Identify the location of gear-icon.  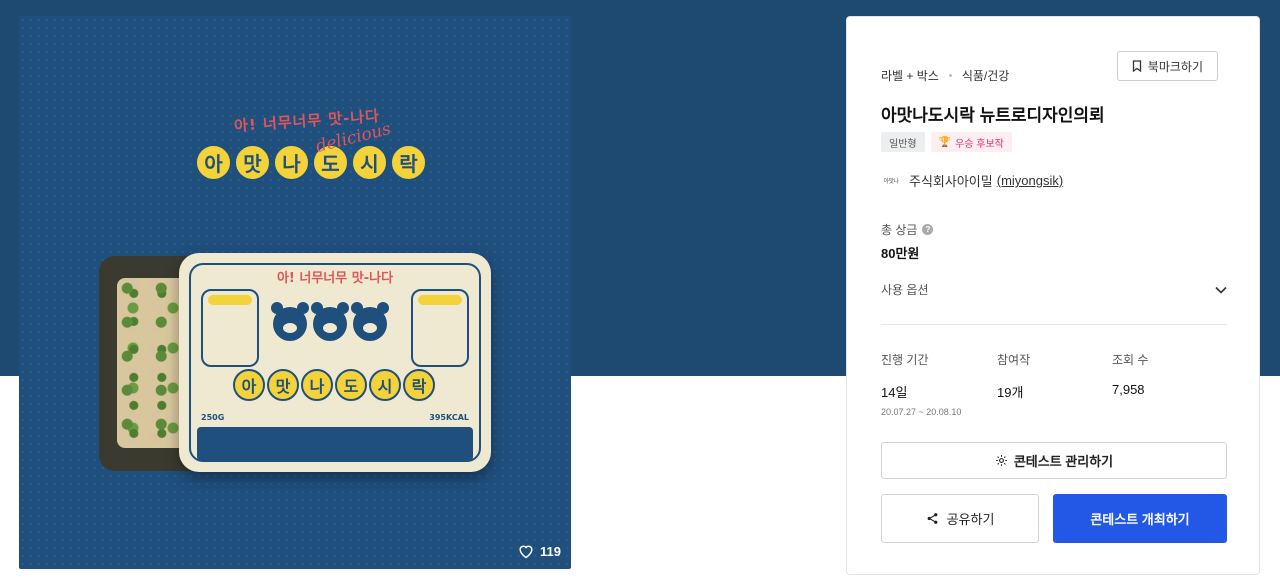
(1001, 460).